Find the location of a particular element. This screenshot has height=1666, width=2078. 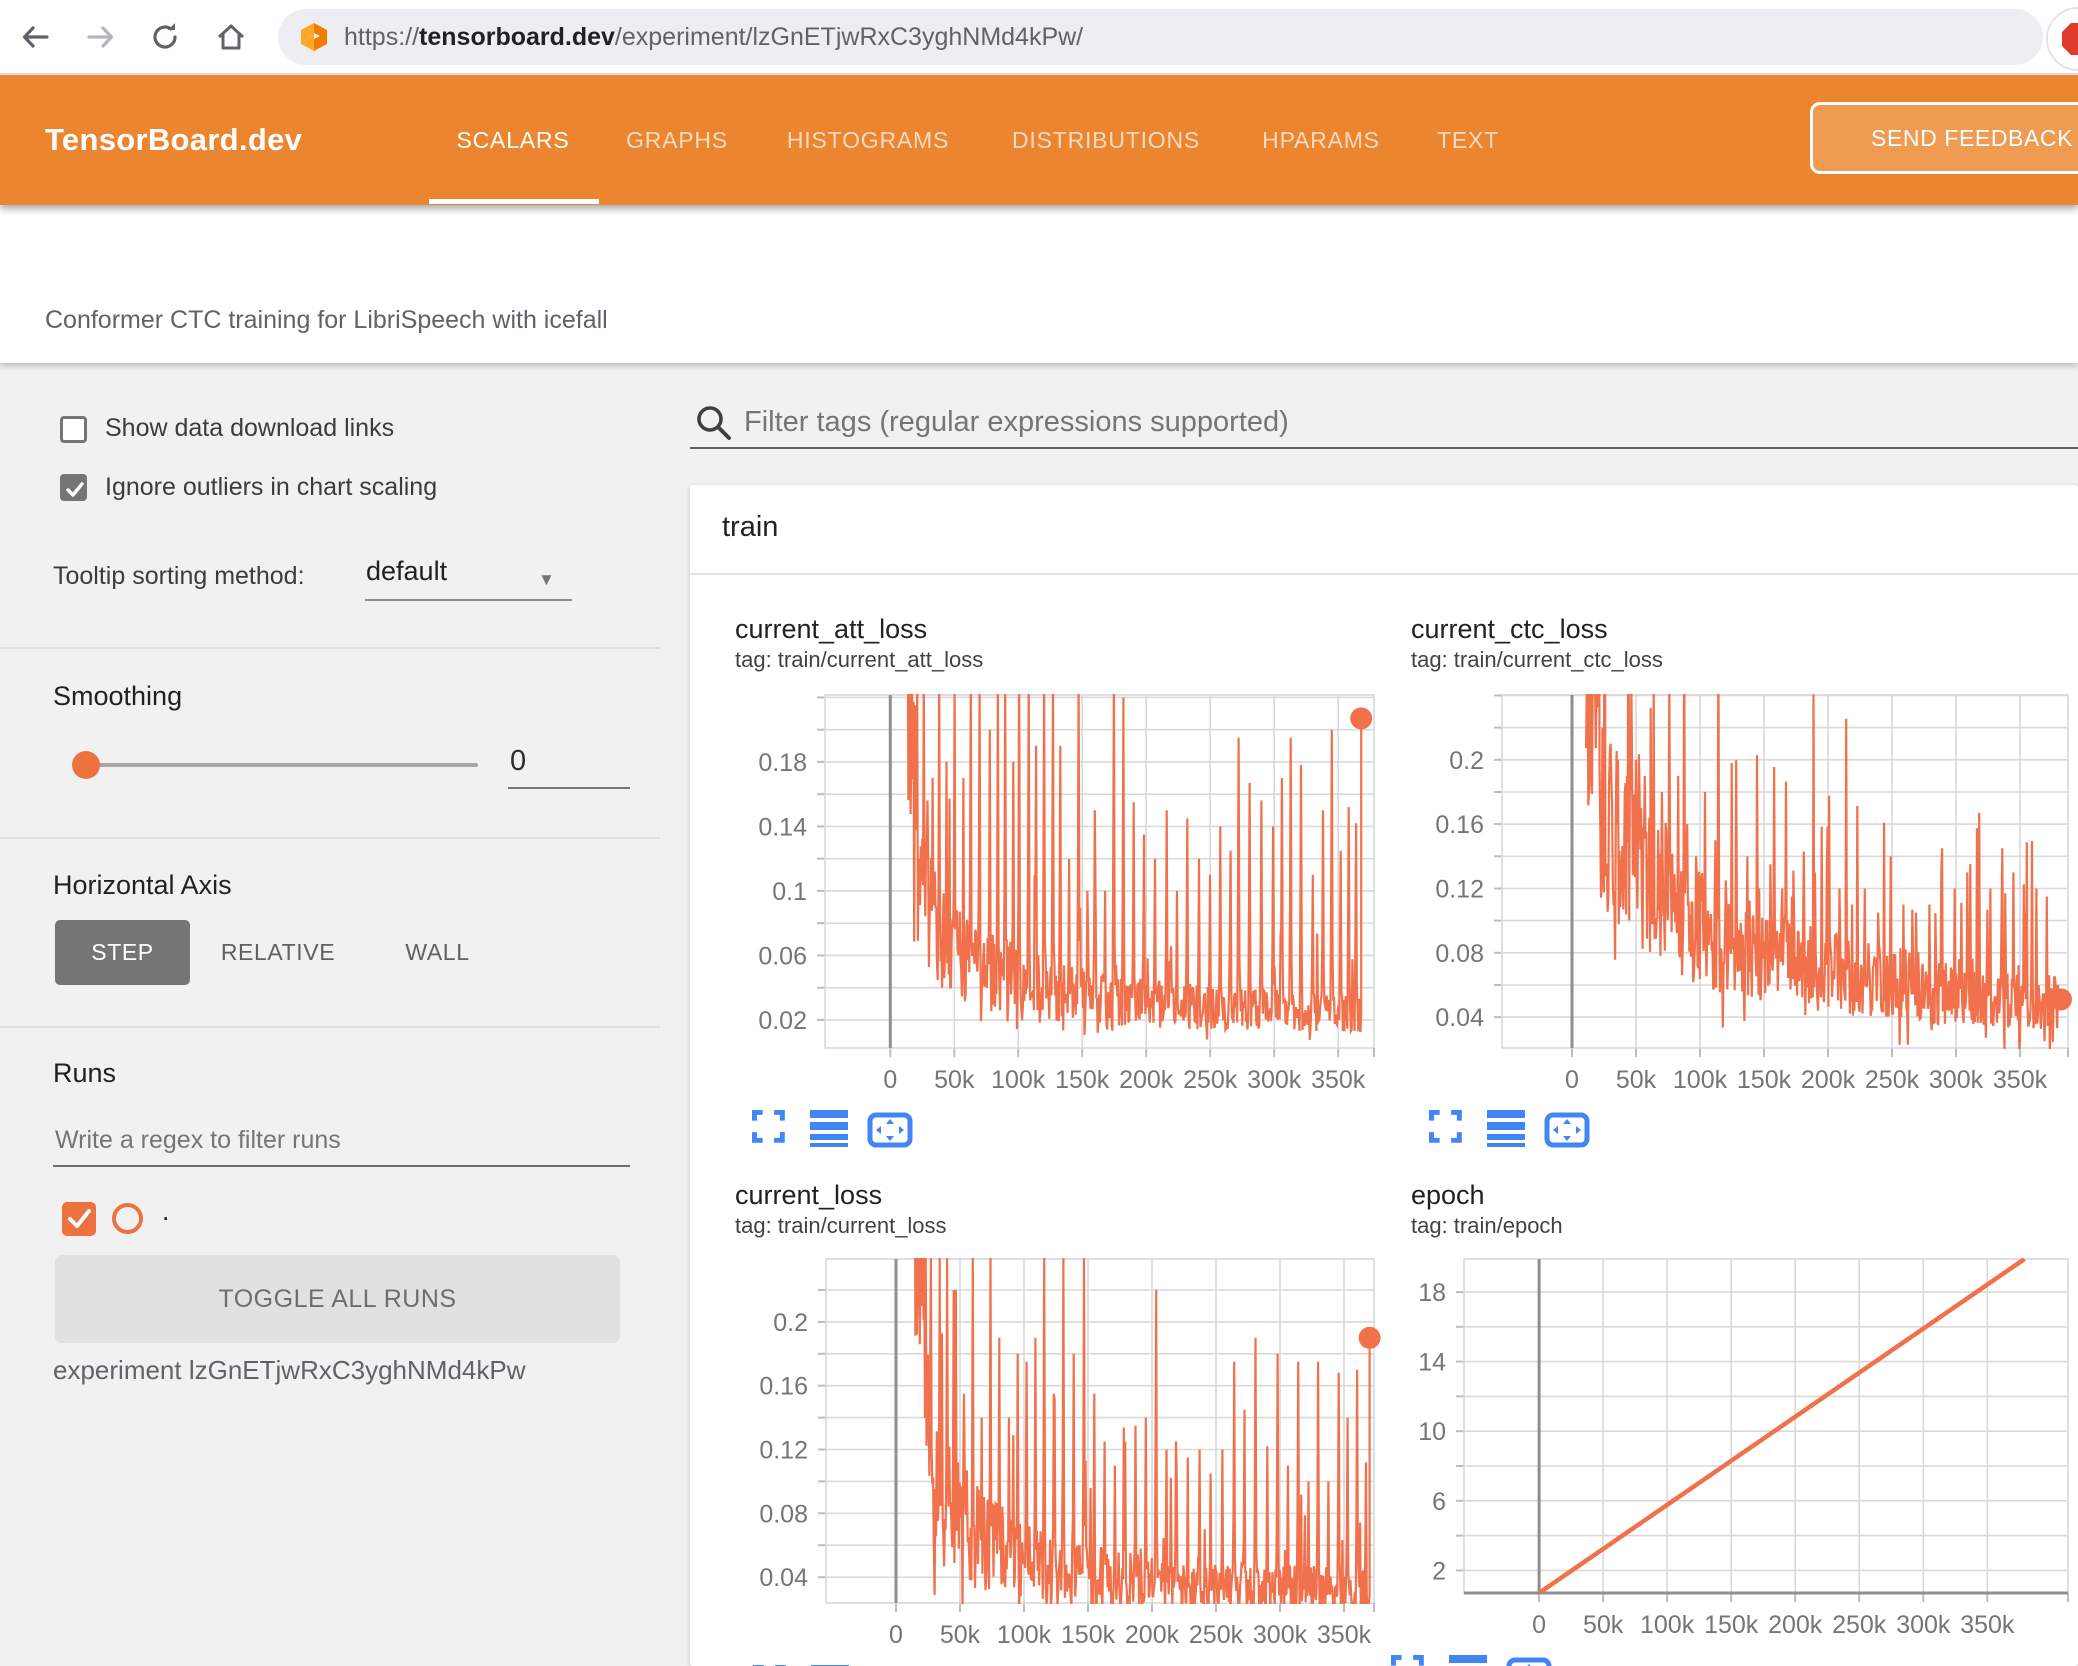

run-name: . is located at coordinates (166, 1211).